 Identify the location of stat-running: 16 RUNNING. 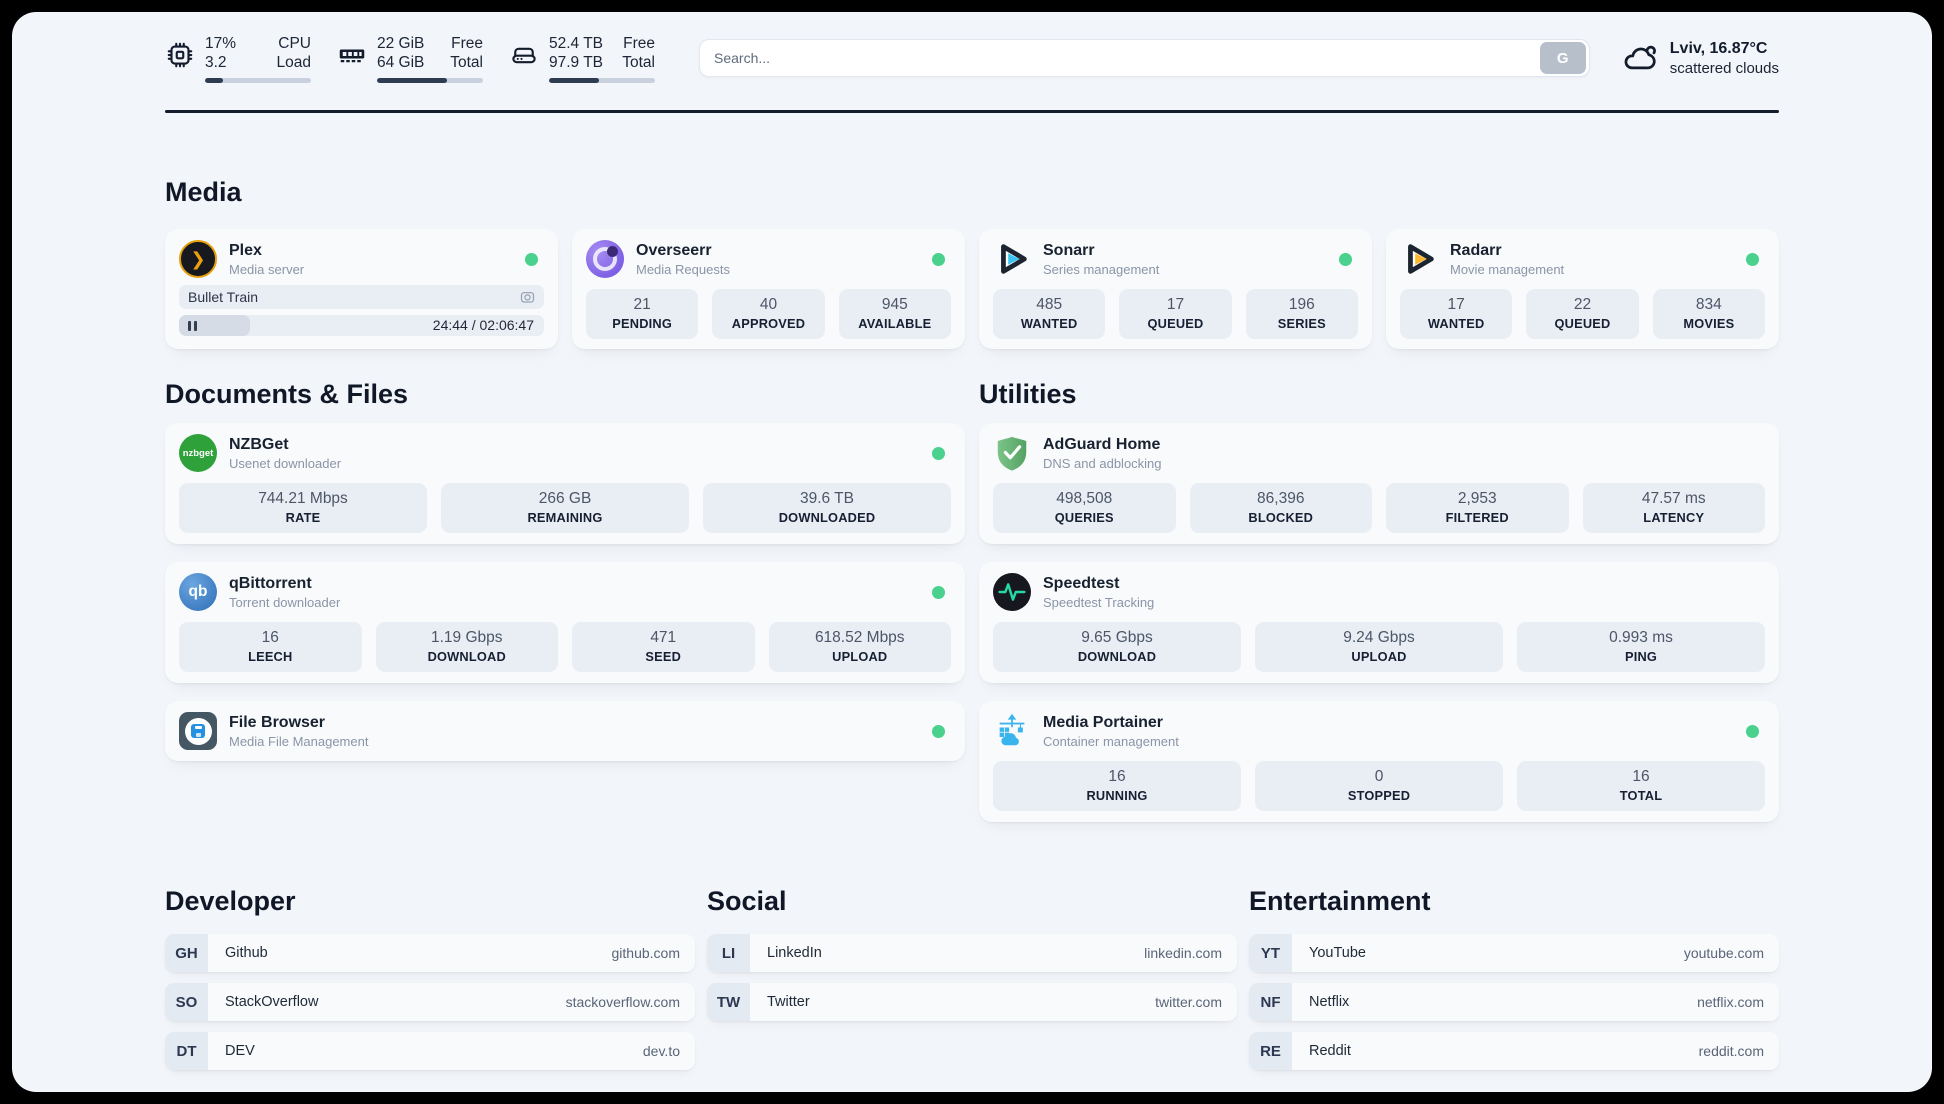
(1117, 786).